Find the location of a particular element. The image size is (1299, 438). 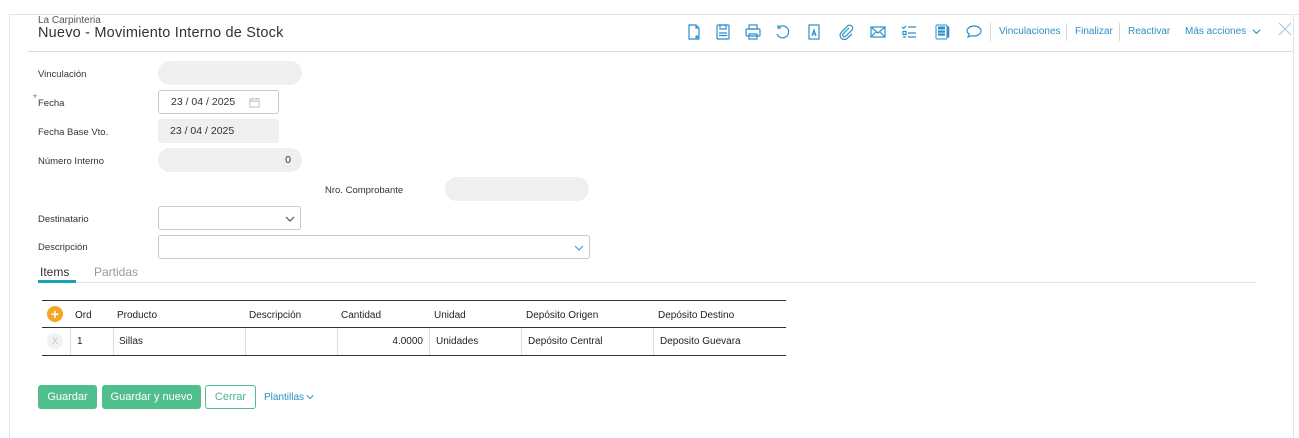

cell-ord: 1 is located at coordinates (80, 341).